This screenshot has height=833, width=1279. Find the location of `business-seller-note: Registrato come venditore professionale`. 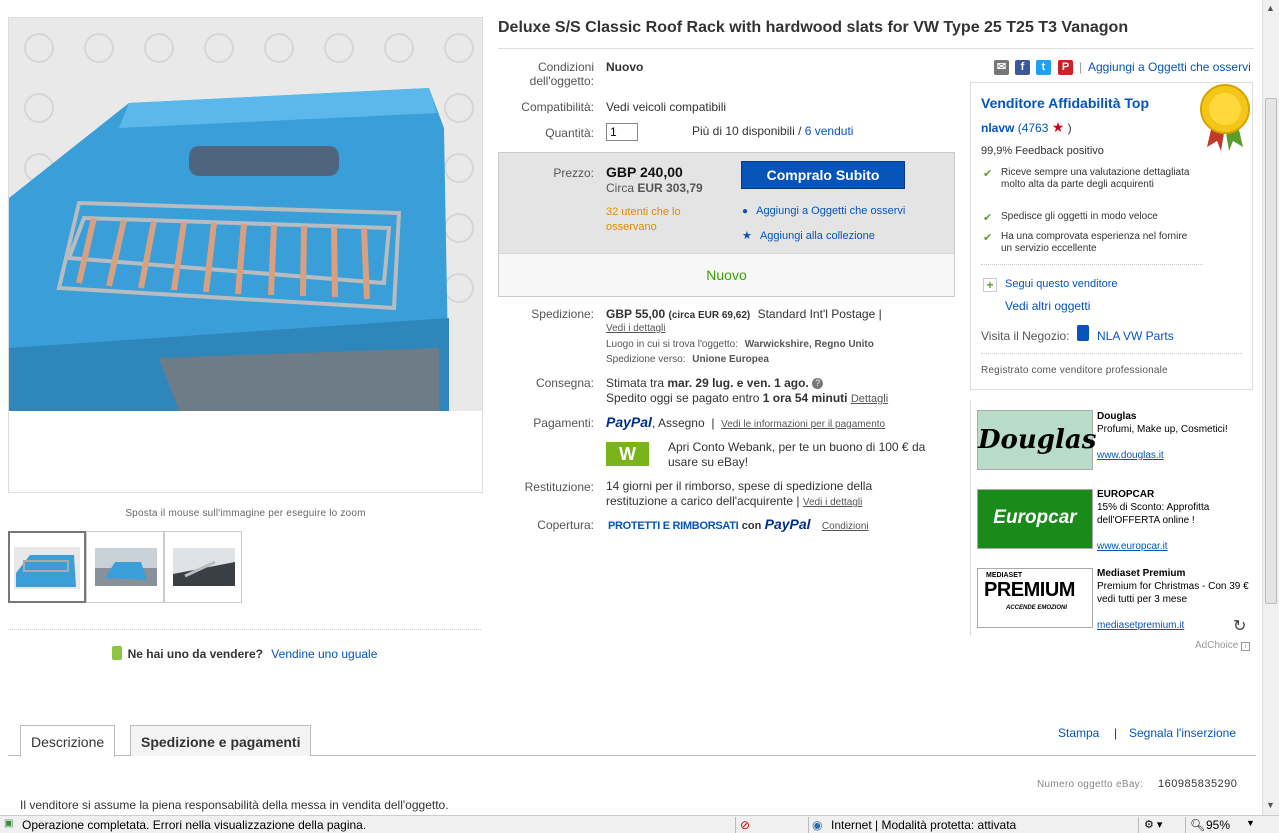

business-seller-note: Registrato come venditore professionale is located at coordinates (1074, 370).